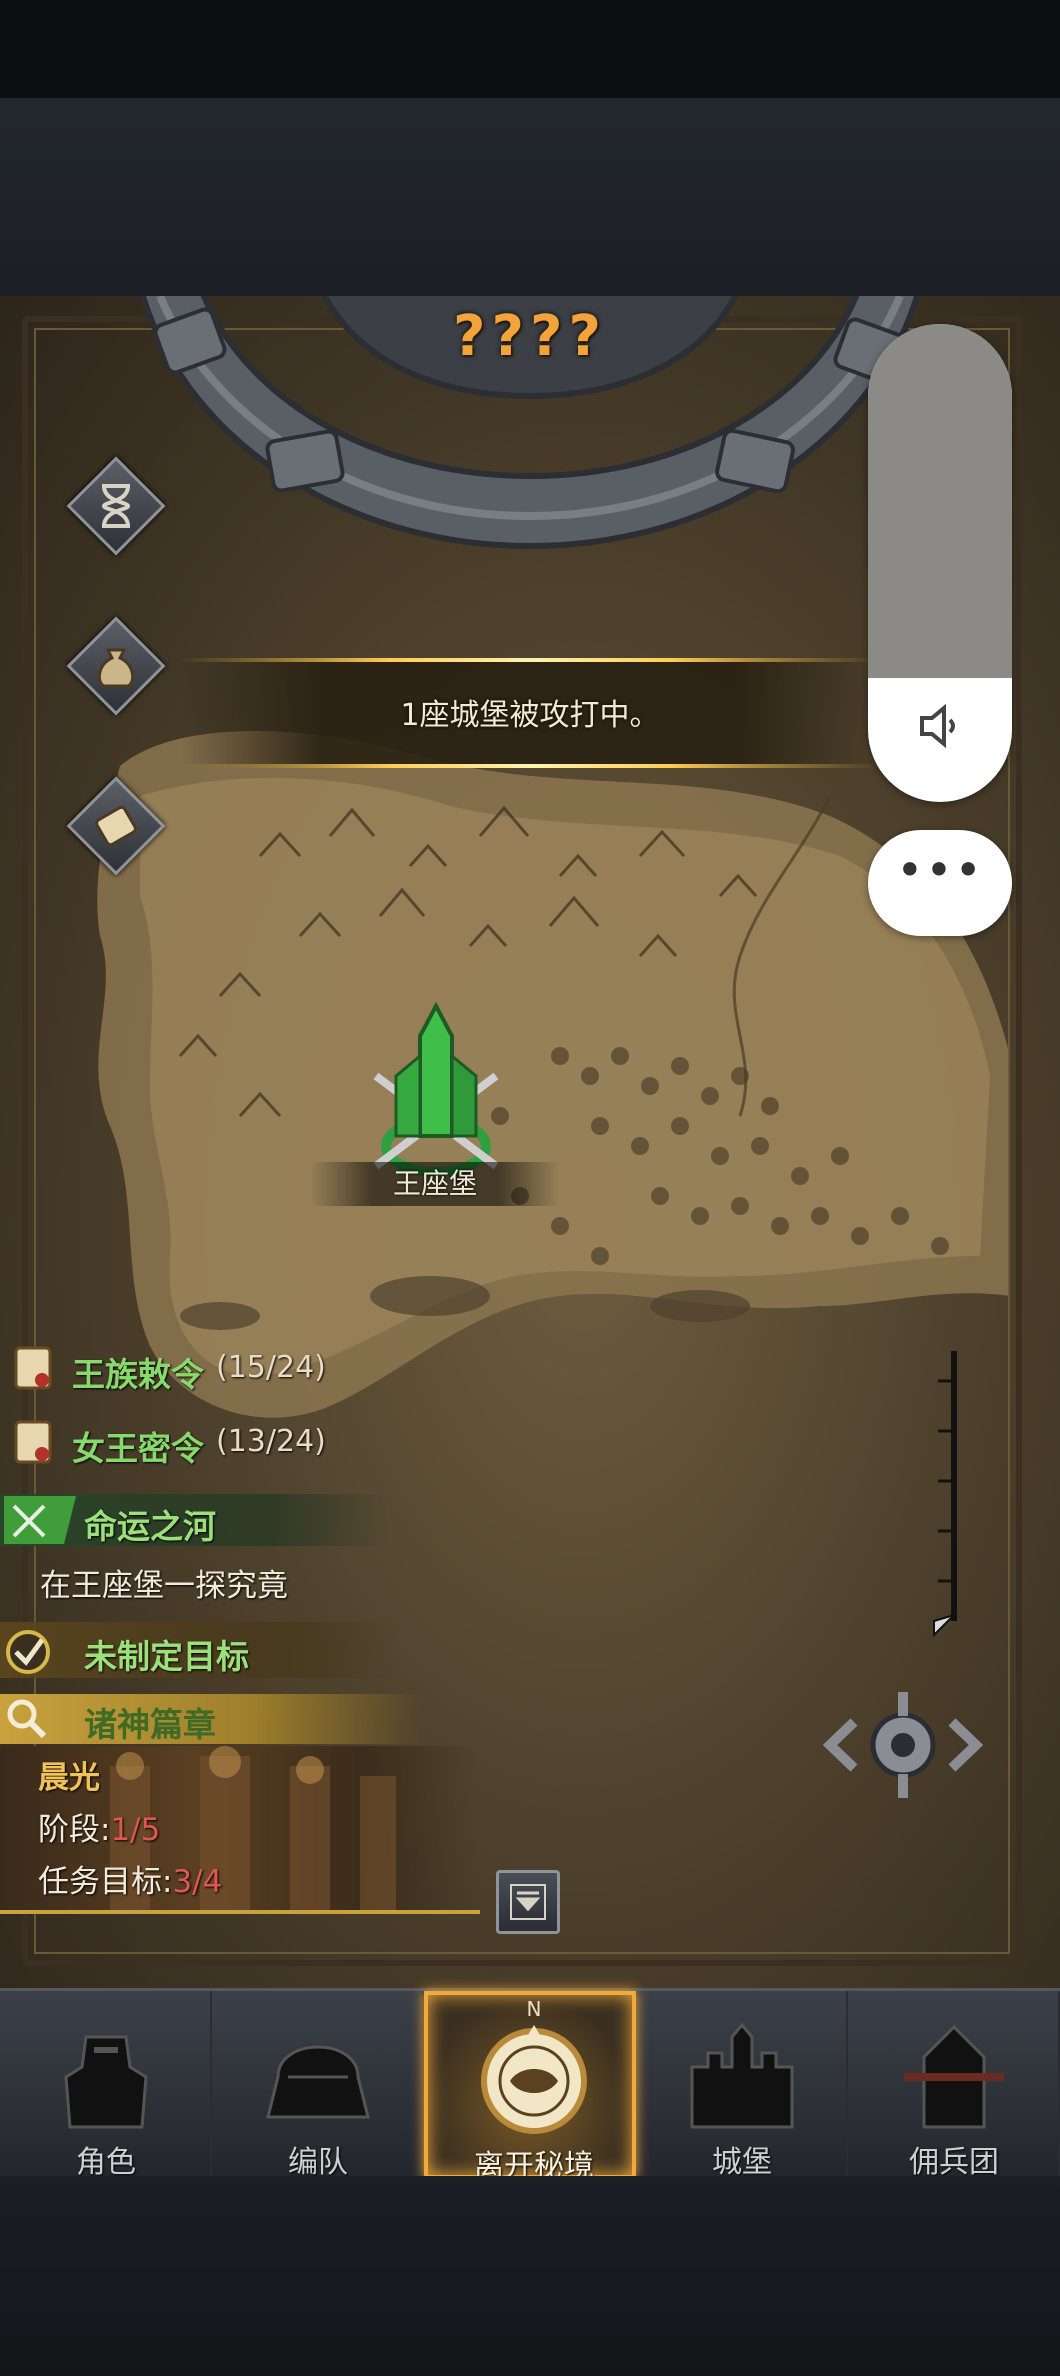 This screenshot has height=2376, width=1060. I want to click on volume-track, so click(940, 501).